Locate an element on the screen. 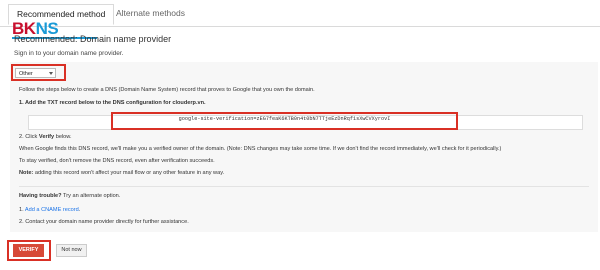  step2-text: 2. Click Verify below. is located at coordinates (45, 137).